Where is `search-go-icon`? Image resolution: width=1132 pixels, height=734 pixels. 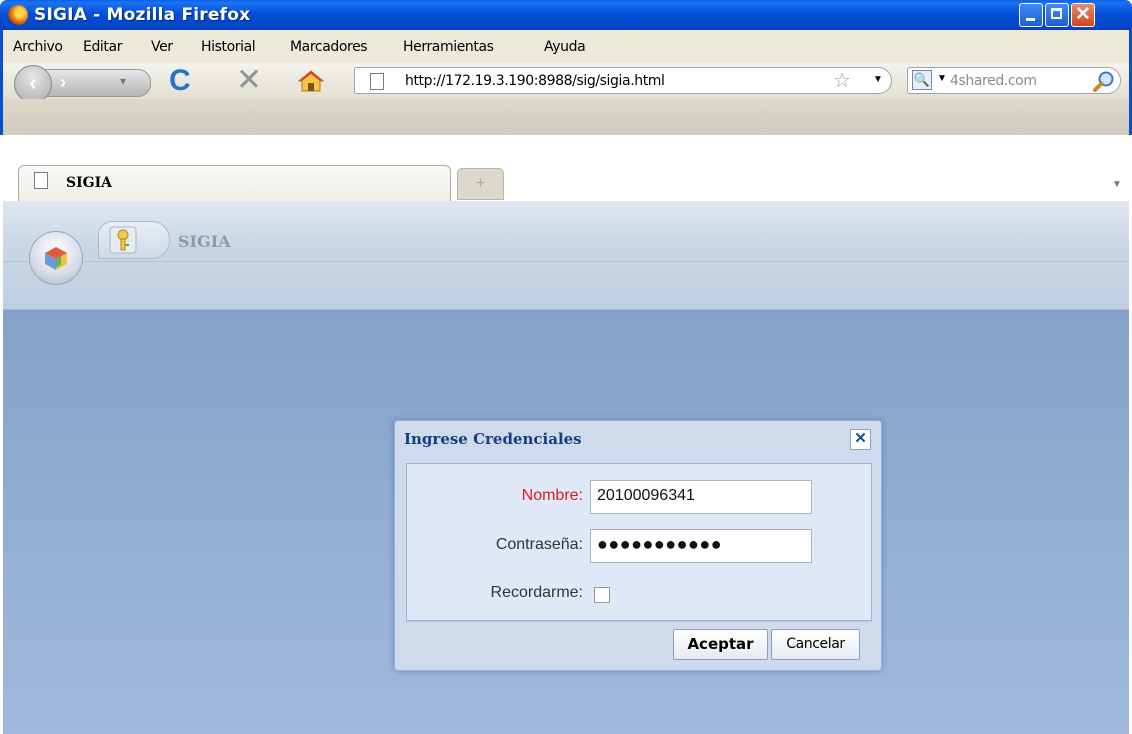
search-go-icon is located at coordinates (1104, 81).